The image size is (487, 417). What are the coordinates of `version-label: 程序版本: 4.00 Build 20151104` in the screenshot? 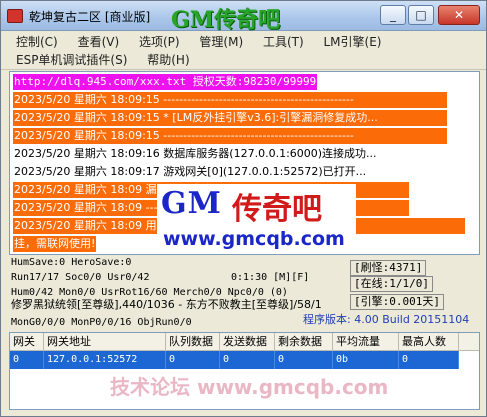 It's located at (386, 319).